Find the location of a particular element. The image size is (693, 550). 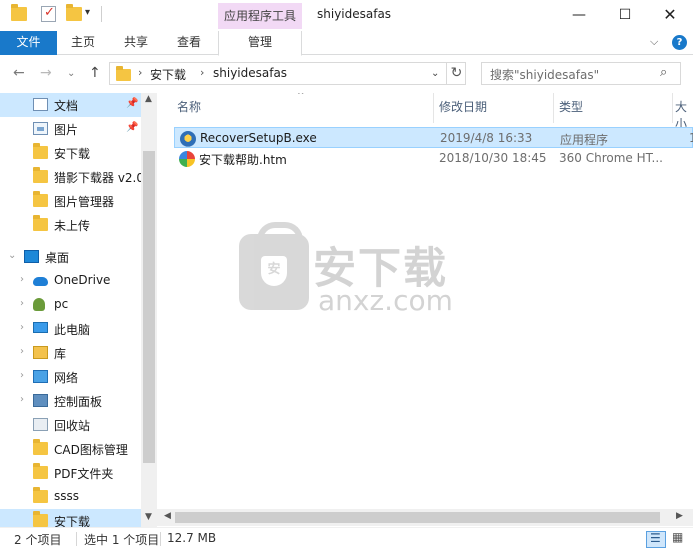

sidebar-item-folder: ssss is located at coordinates (70, 497).